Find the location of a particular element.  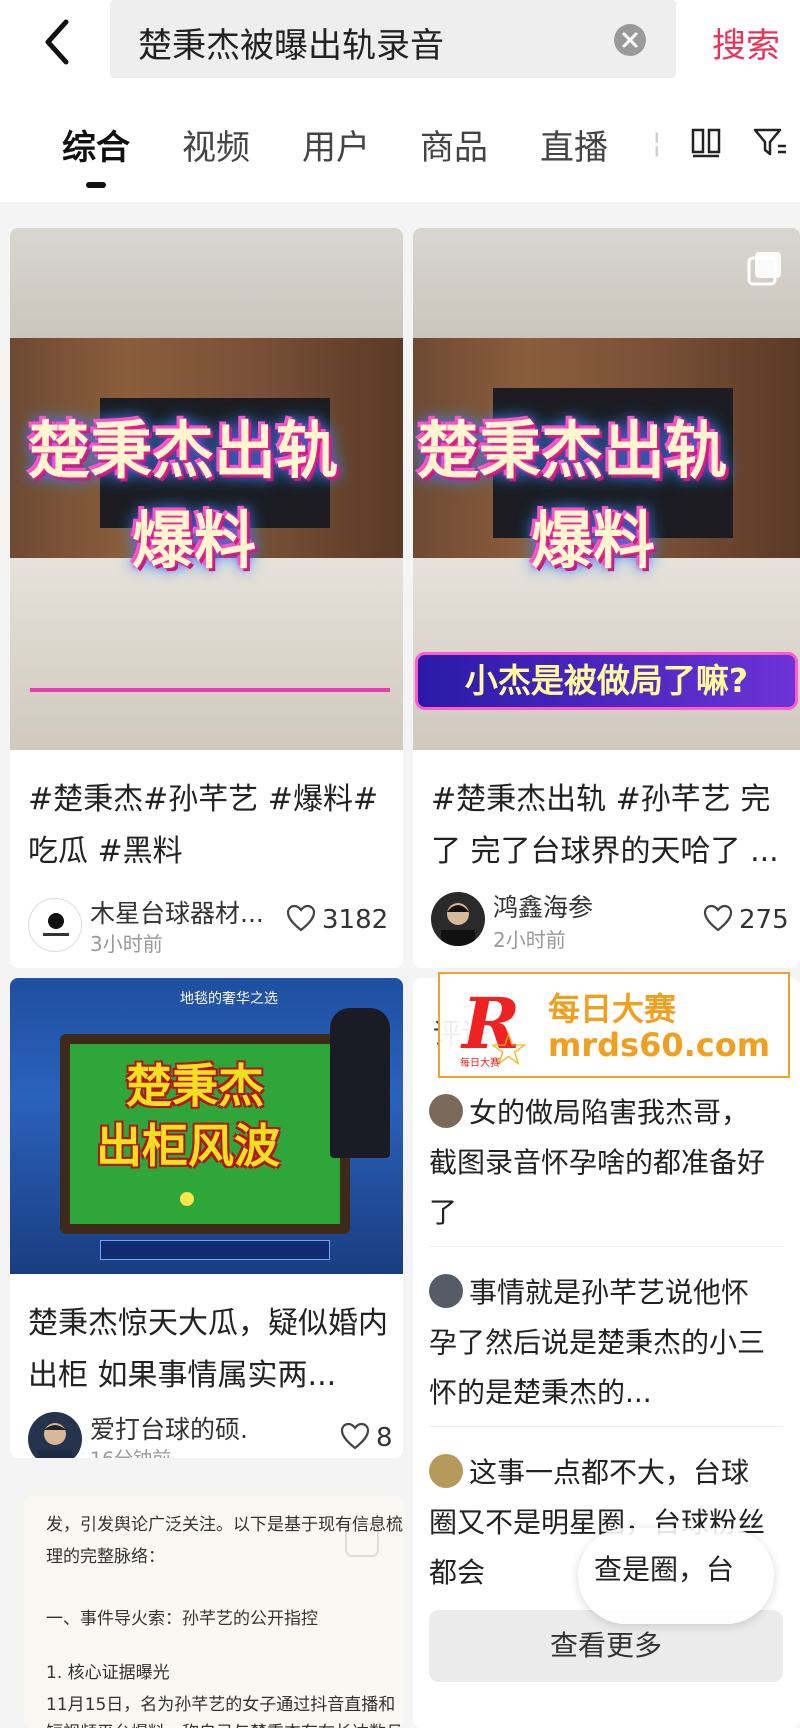

floating-overlay-text: 查是圈，台 is located at coordinates (664, 1569).